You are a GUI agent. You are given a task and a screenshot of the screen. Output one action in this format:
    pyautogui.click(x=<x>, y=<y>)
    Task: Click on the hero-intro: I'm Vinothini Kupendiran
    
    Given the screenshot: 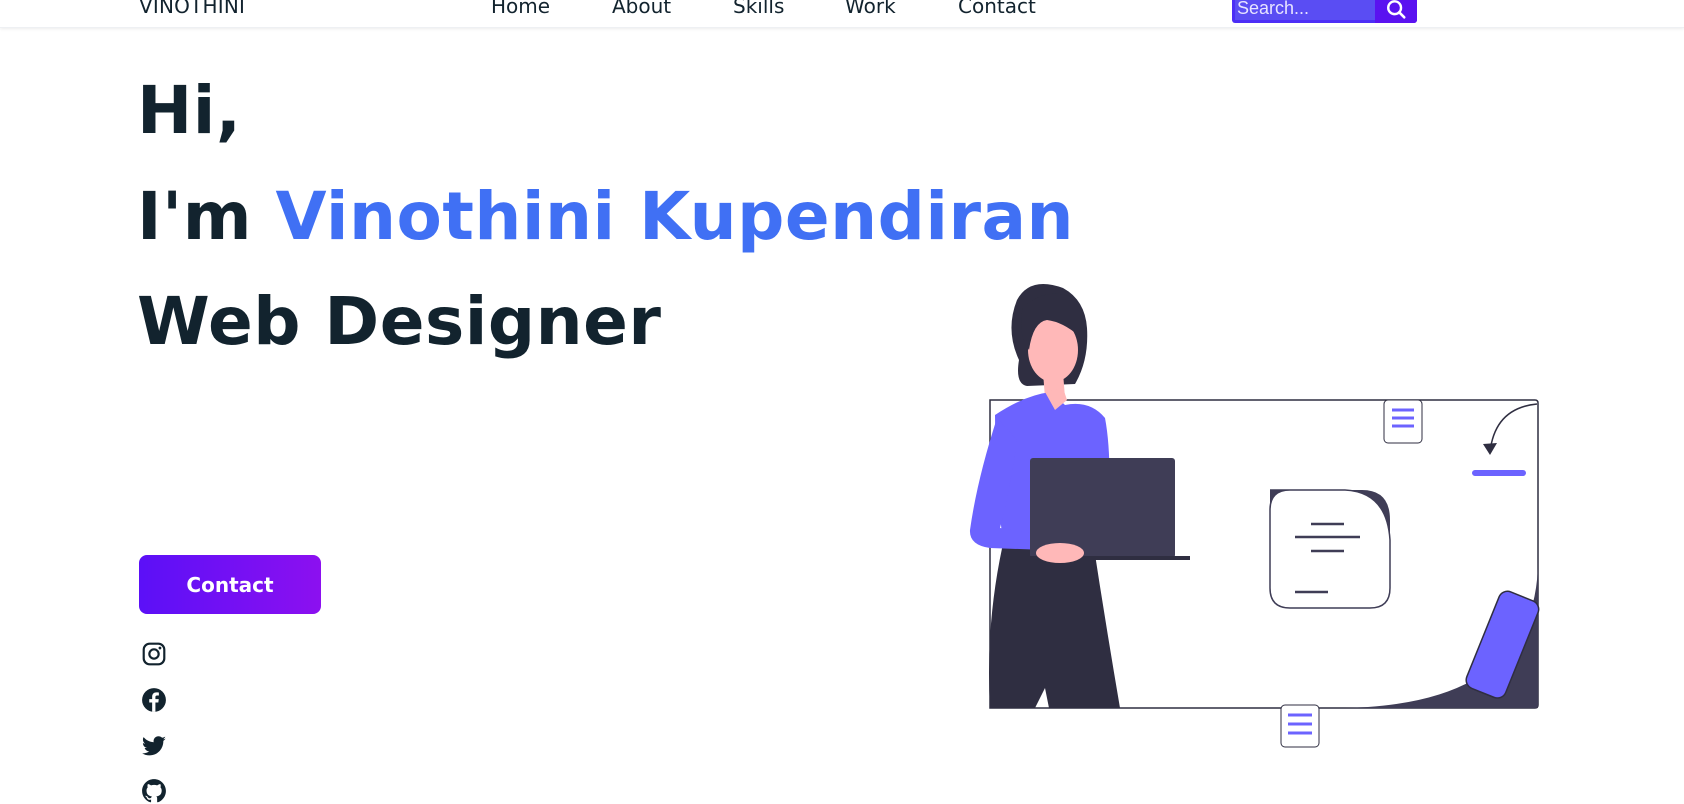 What is the action you would take?
    pyautogui.click(x=605, y=216)
    